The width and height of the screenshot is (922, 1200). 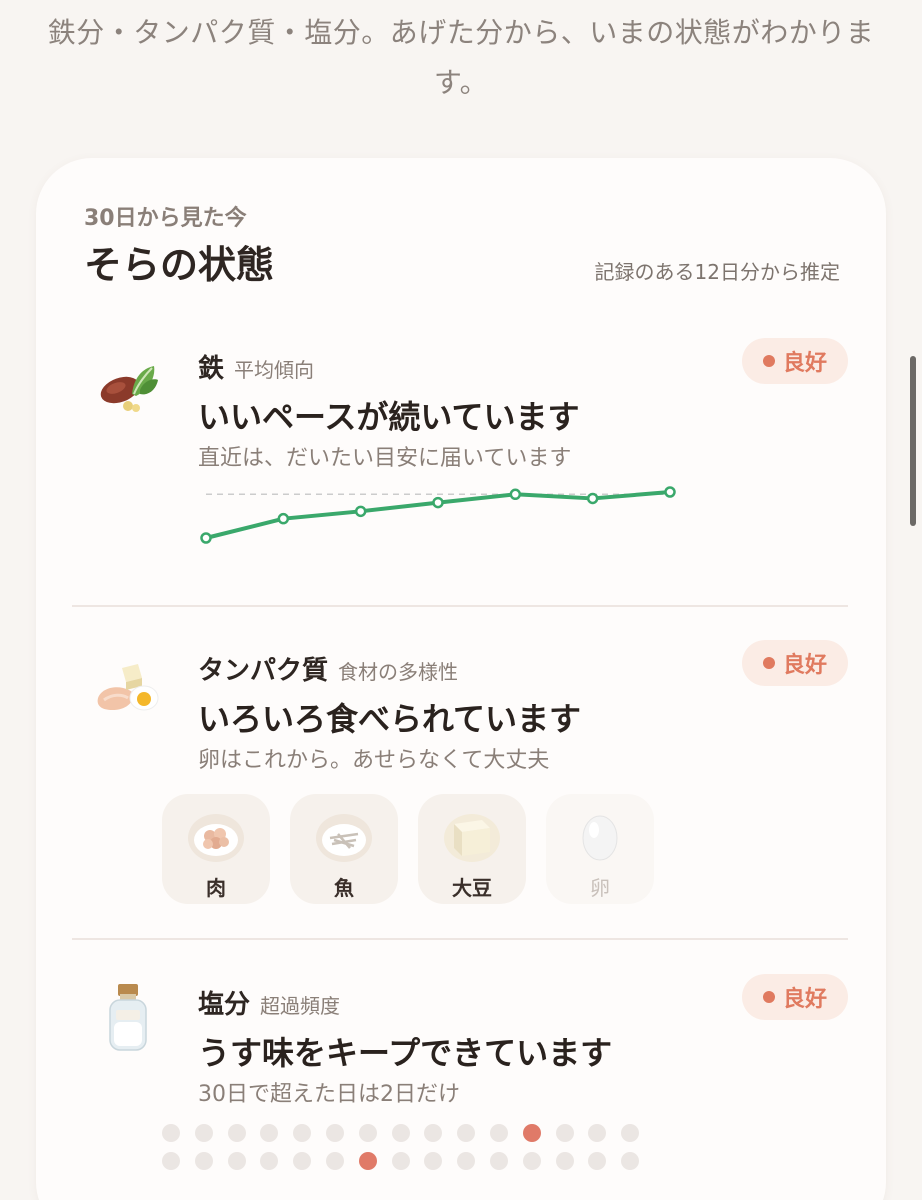 I want to click on chicken-tofu-egg-icon, so click(x=128, y=687).